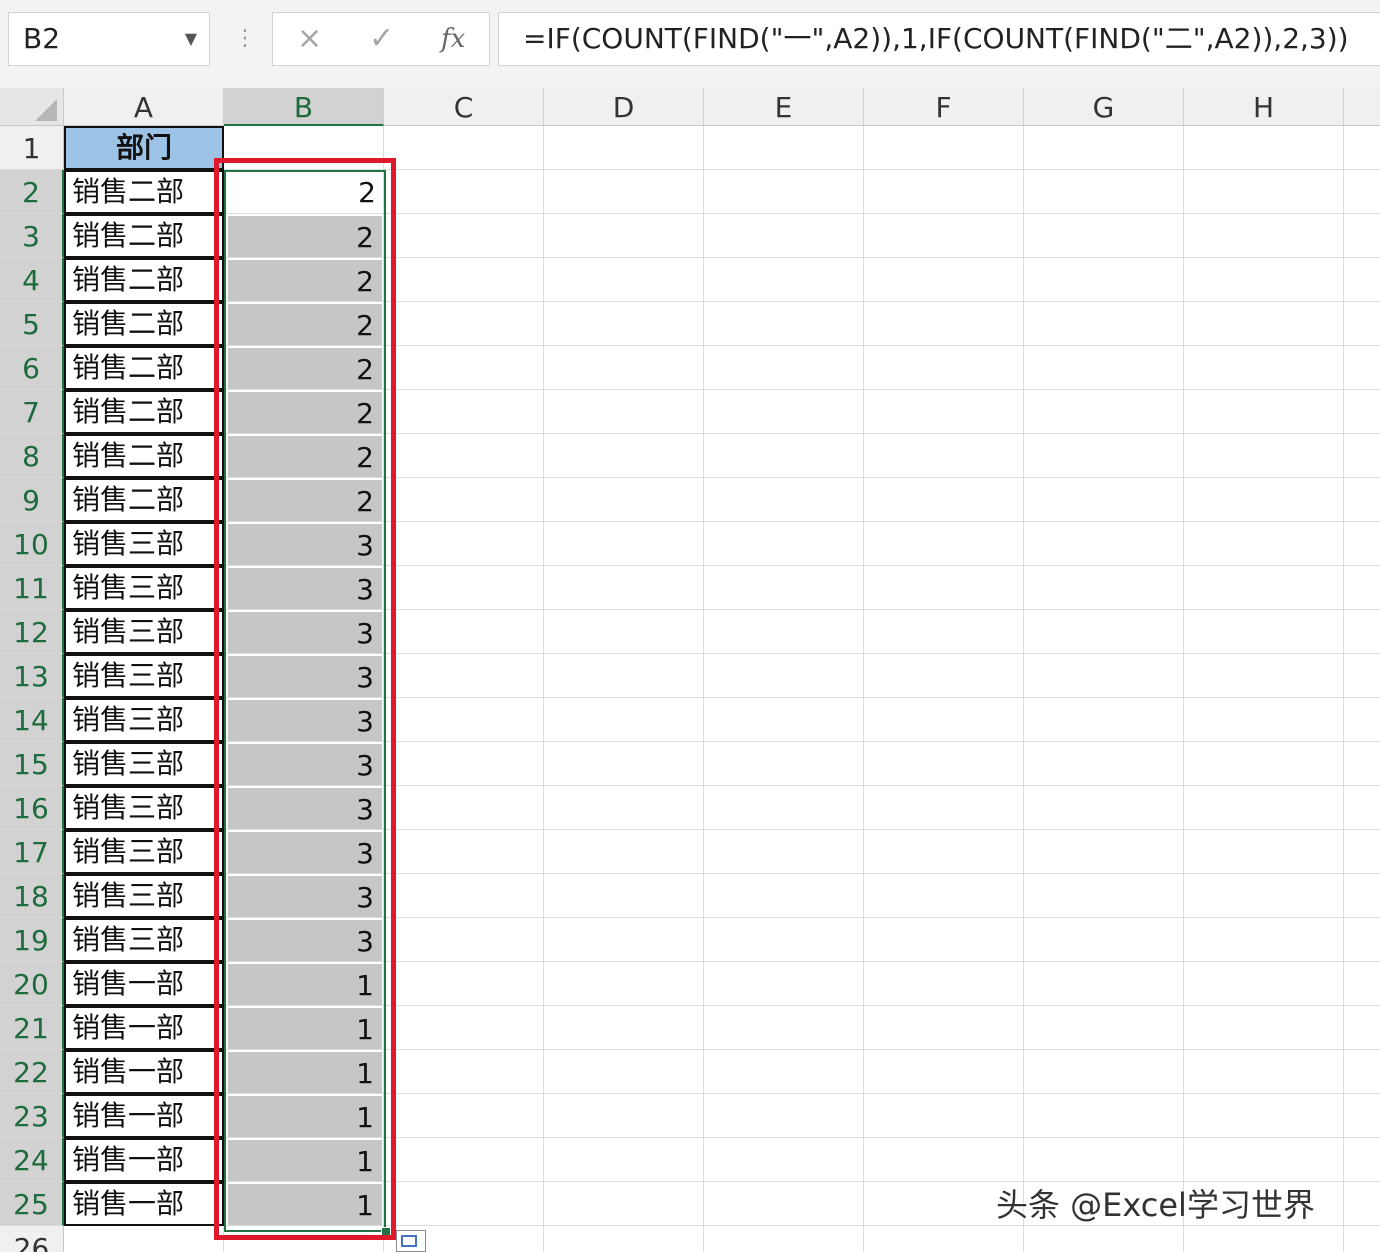  What do you see at coordinates (32, 852) in the screenshot?
I see `row-header-17: 17` at bounding box center [32, 852].